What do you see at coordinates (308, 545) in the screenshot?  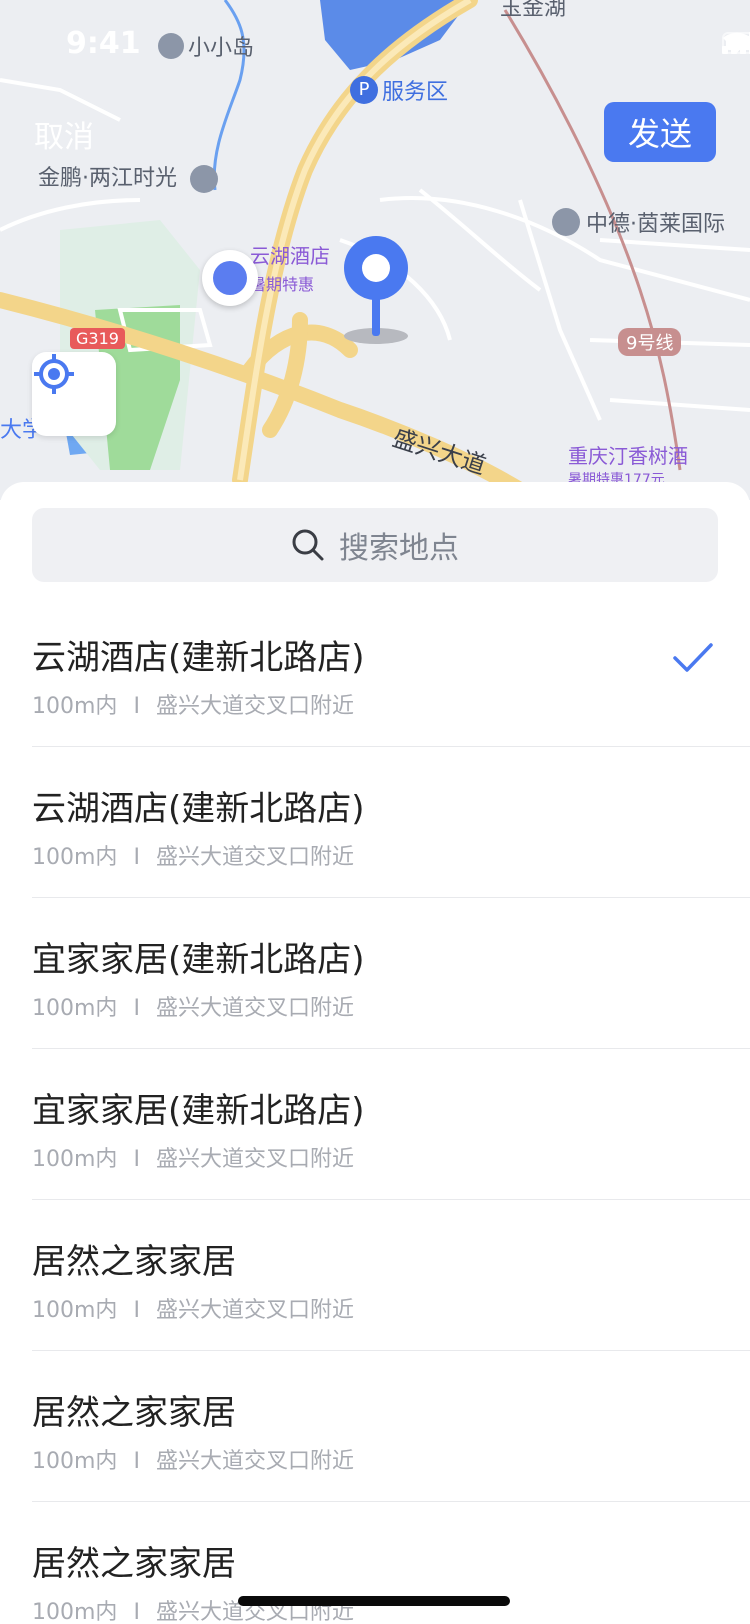 I see `search-icon` at bounding box center [308, 545].